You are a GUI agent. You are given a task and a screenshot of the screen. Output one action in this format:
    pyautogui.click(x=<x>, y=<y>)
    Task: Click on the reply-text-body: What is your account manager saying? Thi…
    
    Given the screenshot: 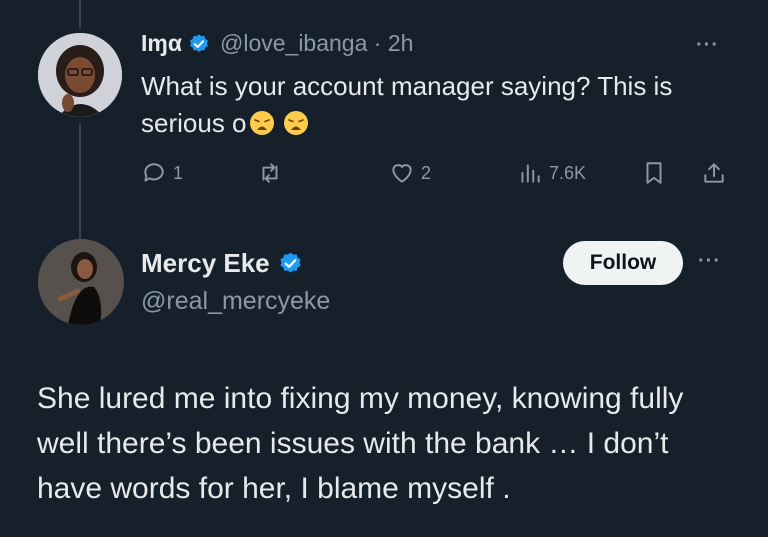 What is the action you would take?
    pyautogui.click(x=407, y=104)
    